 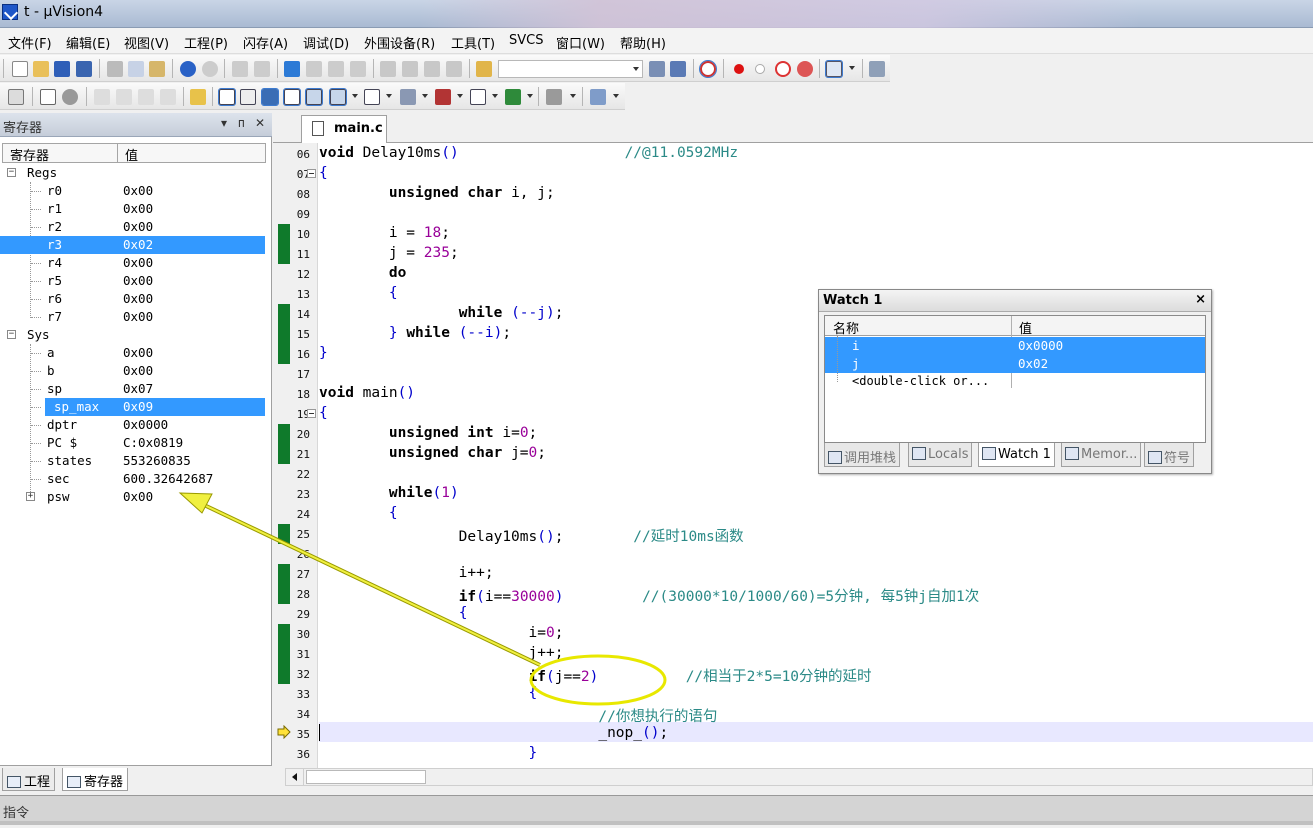 I want to click on line-number: 22, so click(x=293, y=474).